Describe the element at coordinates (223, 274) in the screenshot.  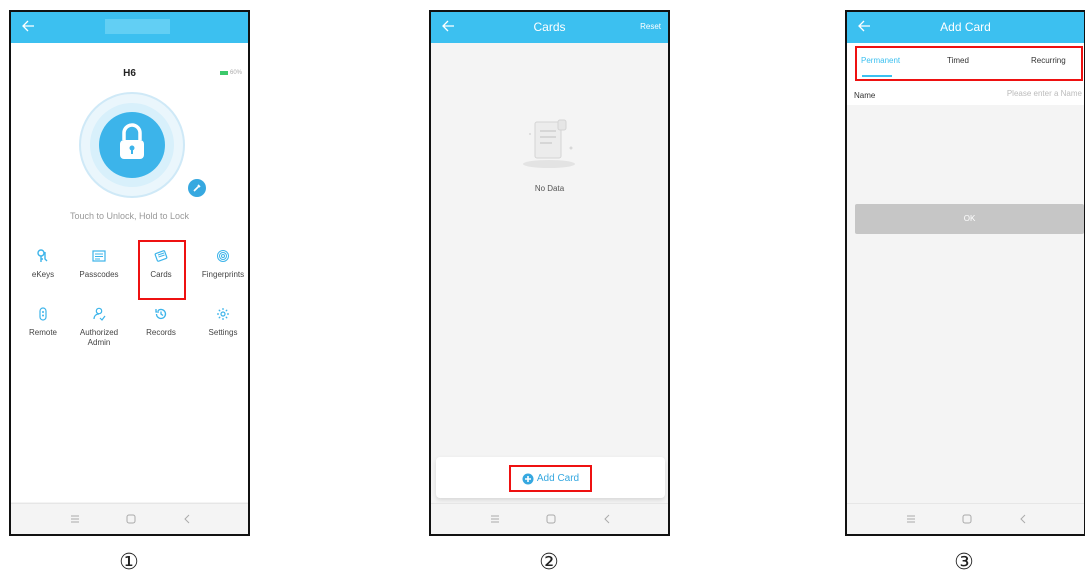
I see `menu-label: Fingerprints` at that location.